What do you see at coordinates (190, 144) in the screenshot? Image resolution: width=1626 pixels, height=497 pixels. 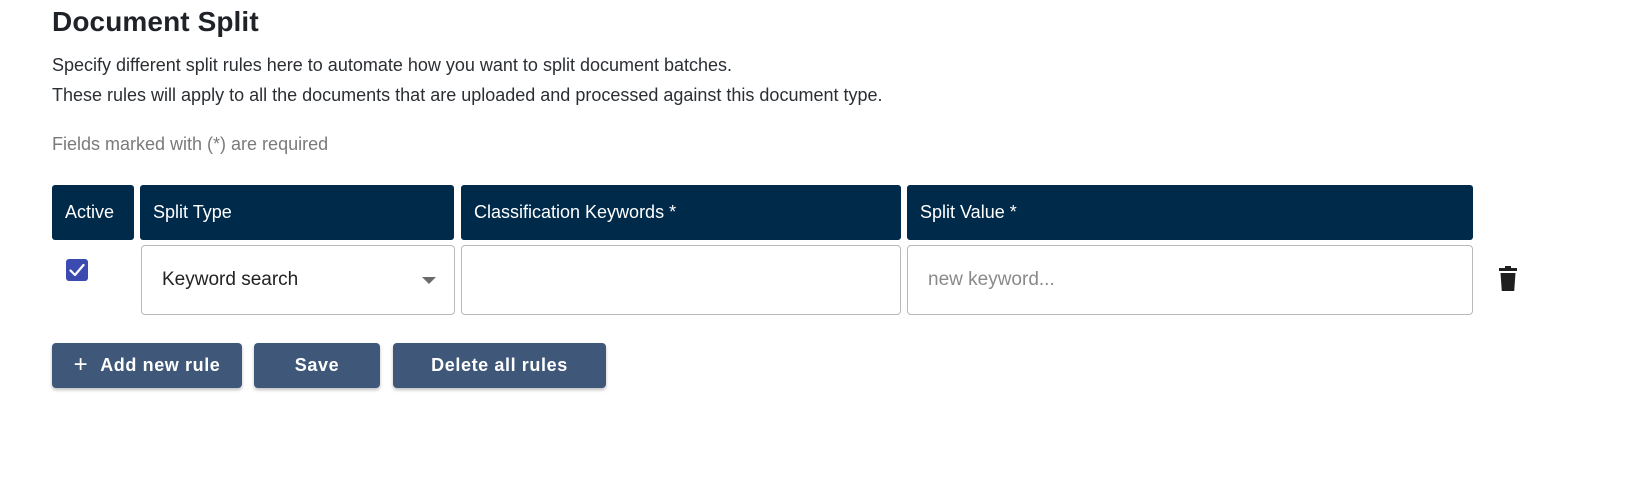 I see `required-fields-note: Fields marked with (*) are required` at bounding box center [190, 144].